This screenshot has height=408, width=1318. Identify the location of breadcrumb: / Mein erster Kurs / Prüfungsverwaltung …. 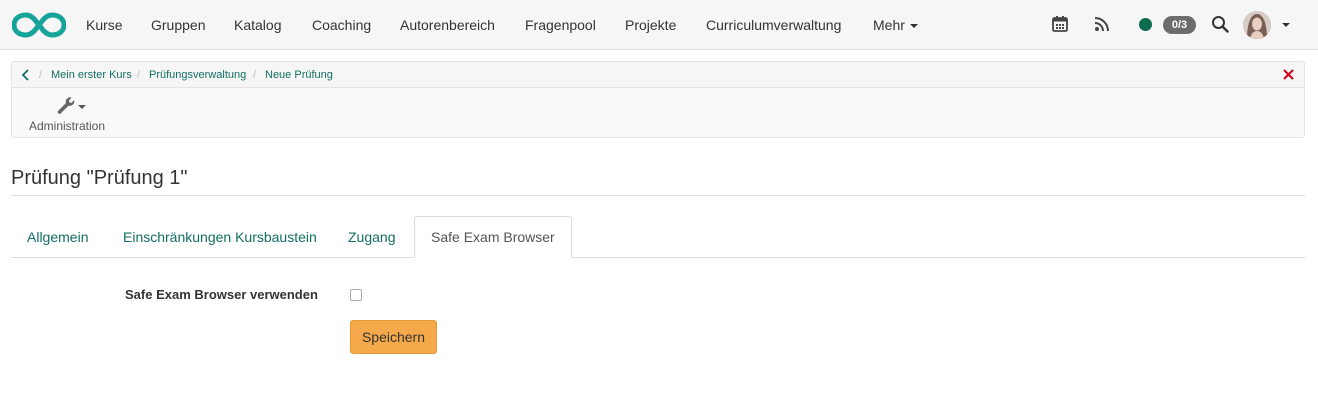
(658, 75).